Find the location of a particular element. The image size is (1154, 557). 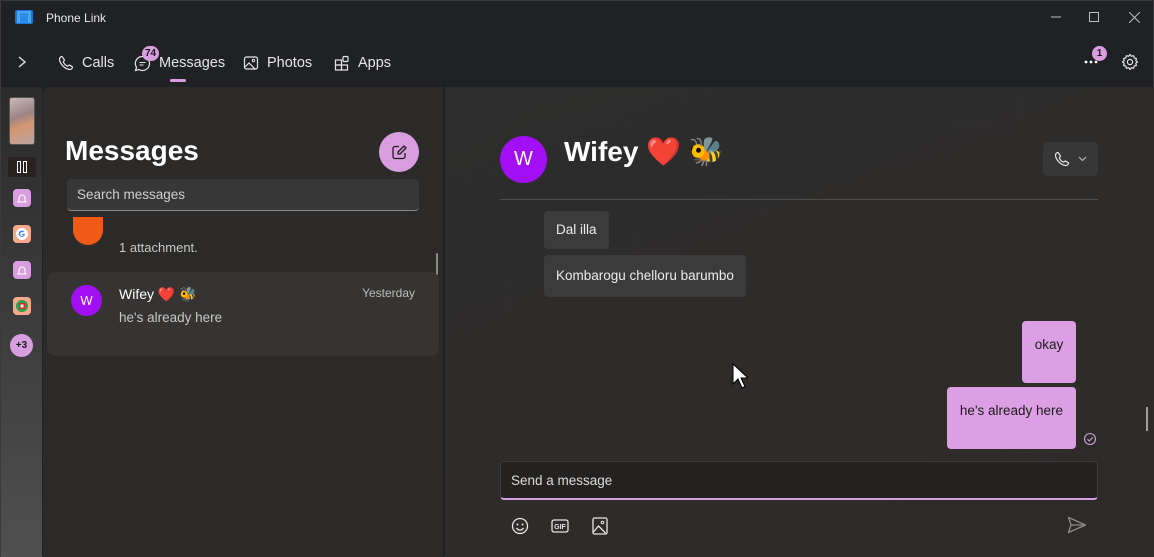

image-icon is located at coordinates (600, 526).